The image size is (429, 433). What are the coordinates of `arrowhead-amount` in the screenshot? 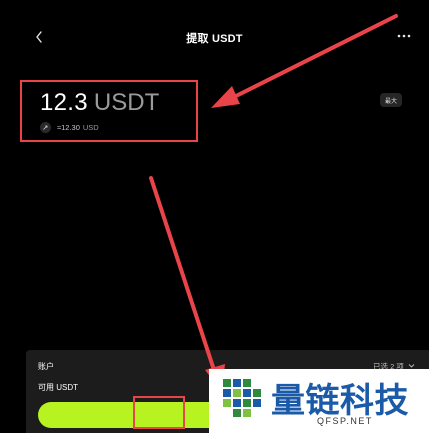 It's located at (225, 97).